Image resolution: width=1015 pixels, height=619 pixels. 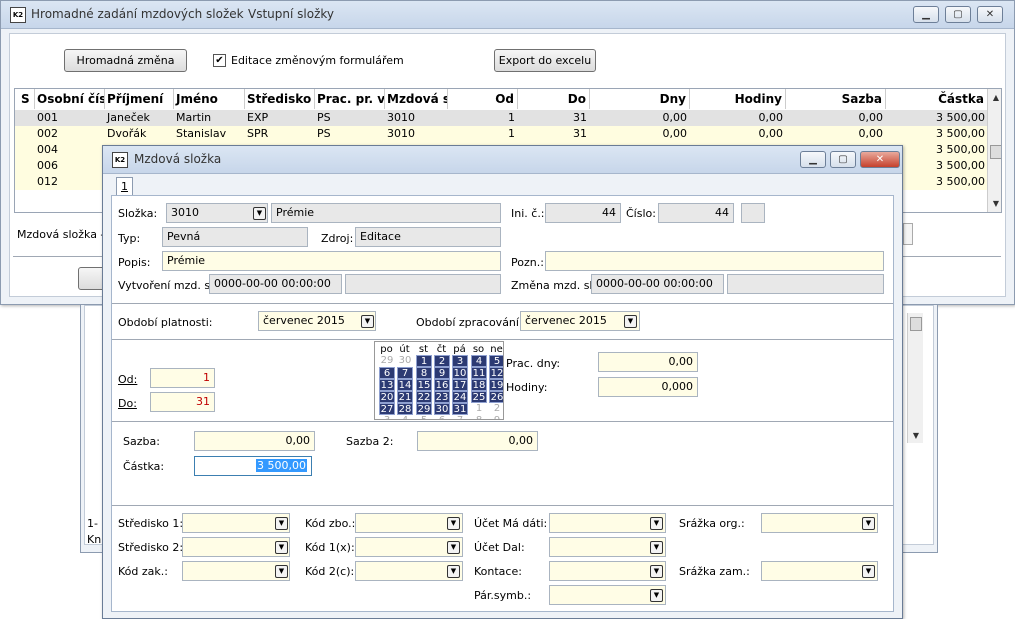 What do you see at coordinates (915, 378) in the screenshot?
I see `lower-scrollbar: ▼` at bounding box center [915, 378].